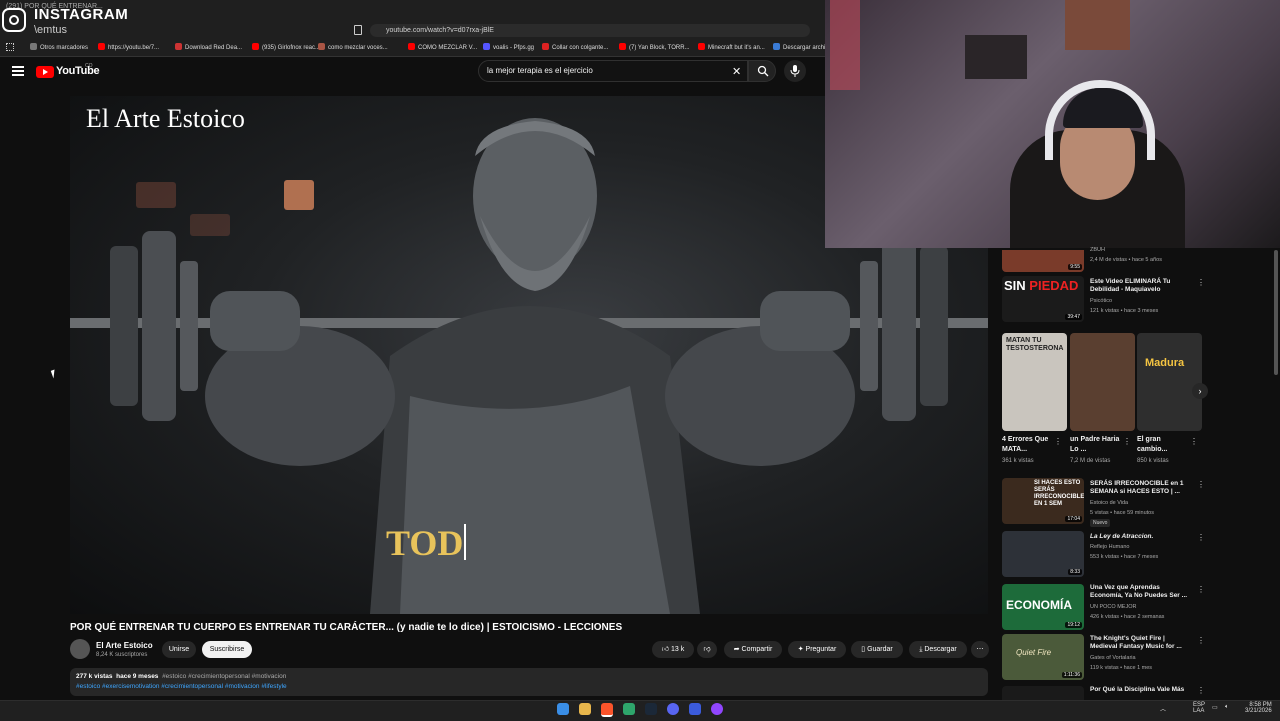  What do you see at coordinates (299, 195) in the screenshot?
I see `emoji-sticker` at bounding box center [299, 195].